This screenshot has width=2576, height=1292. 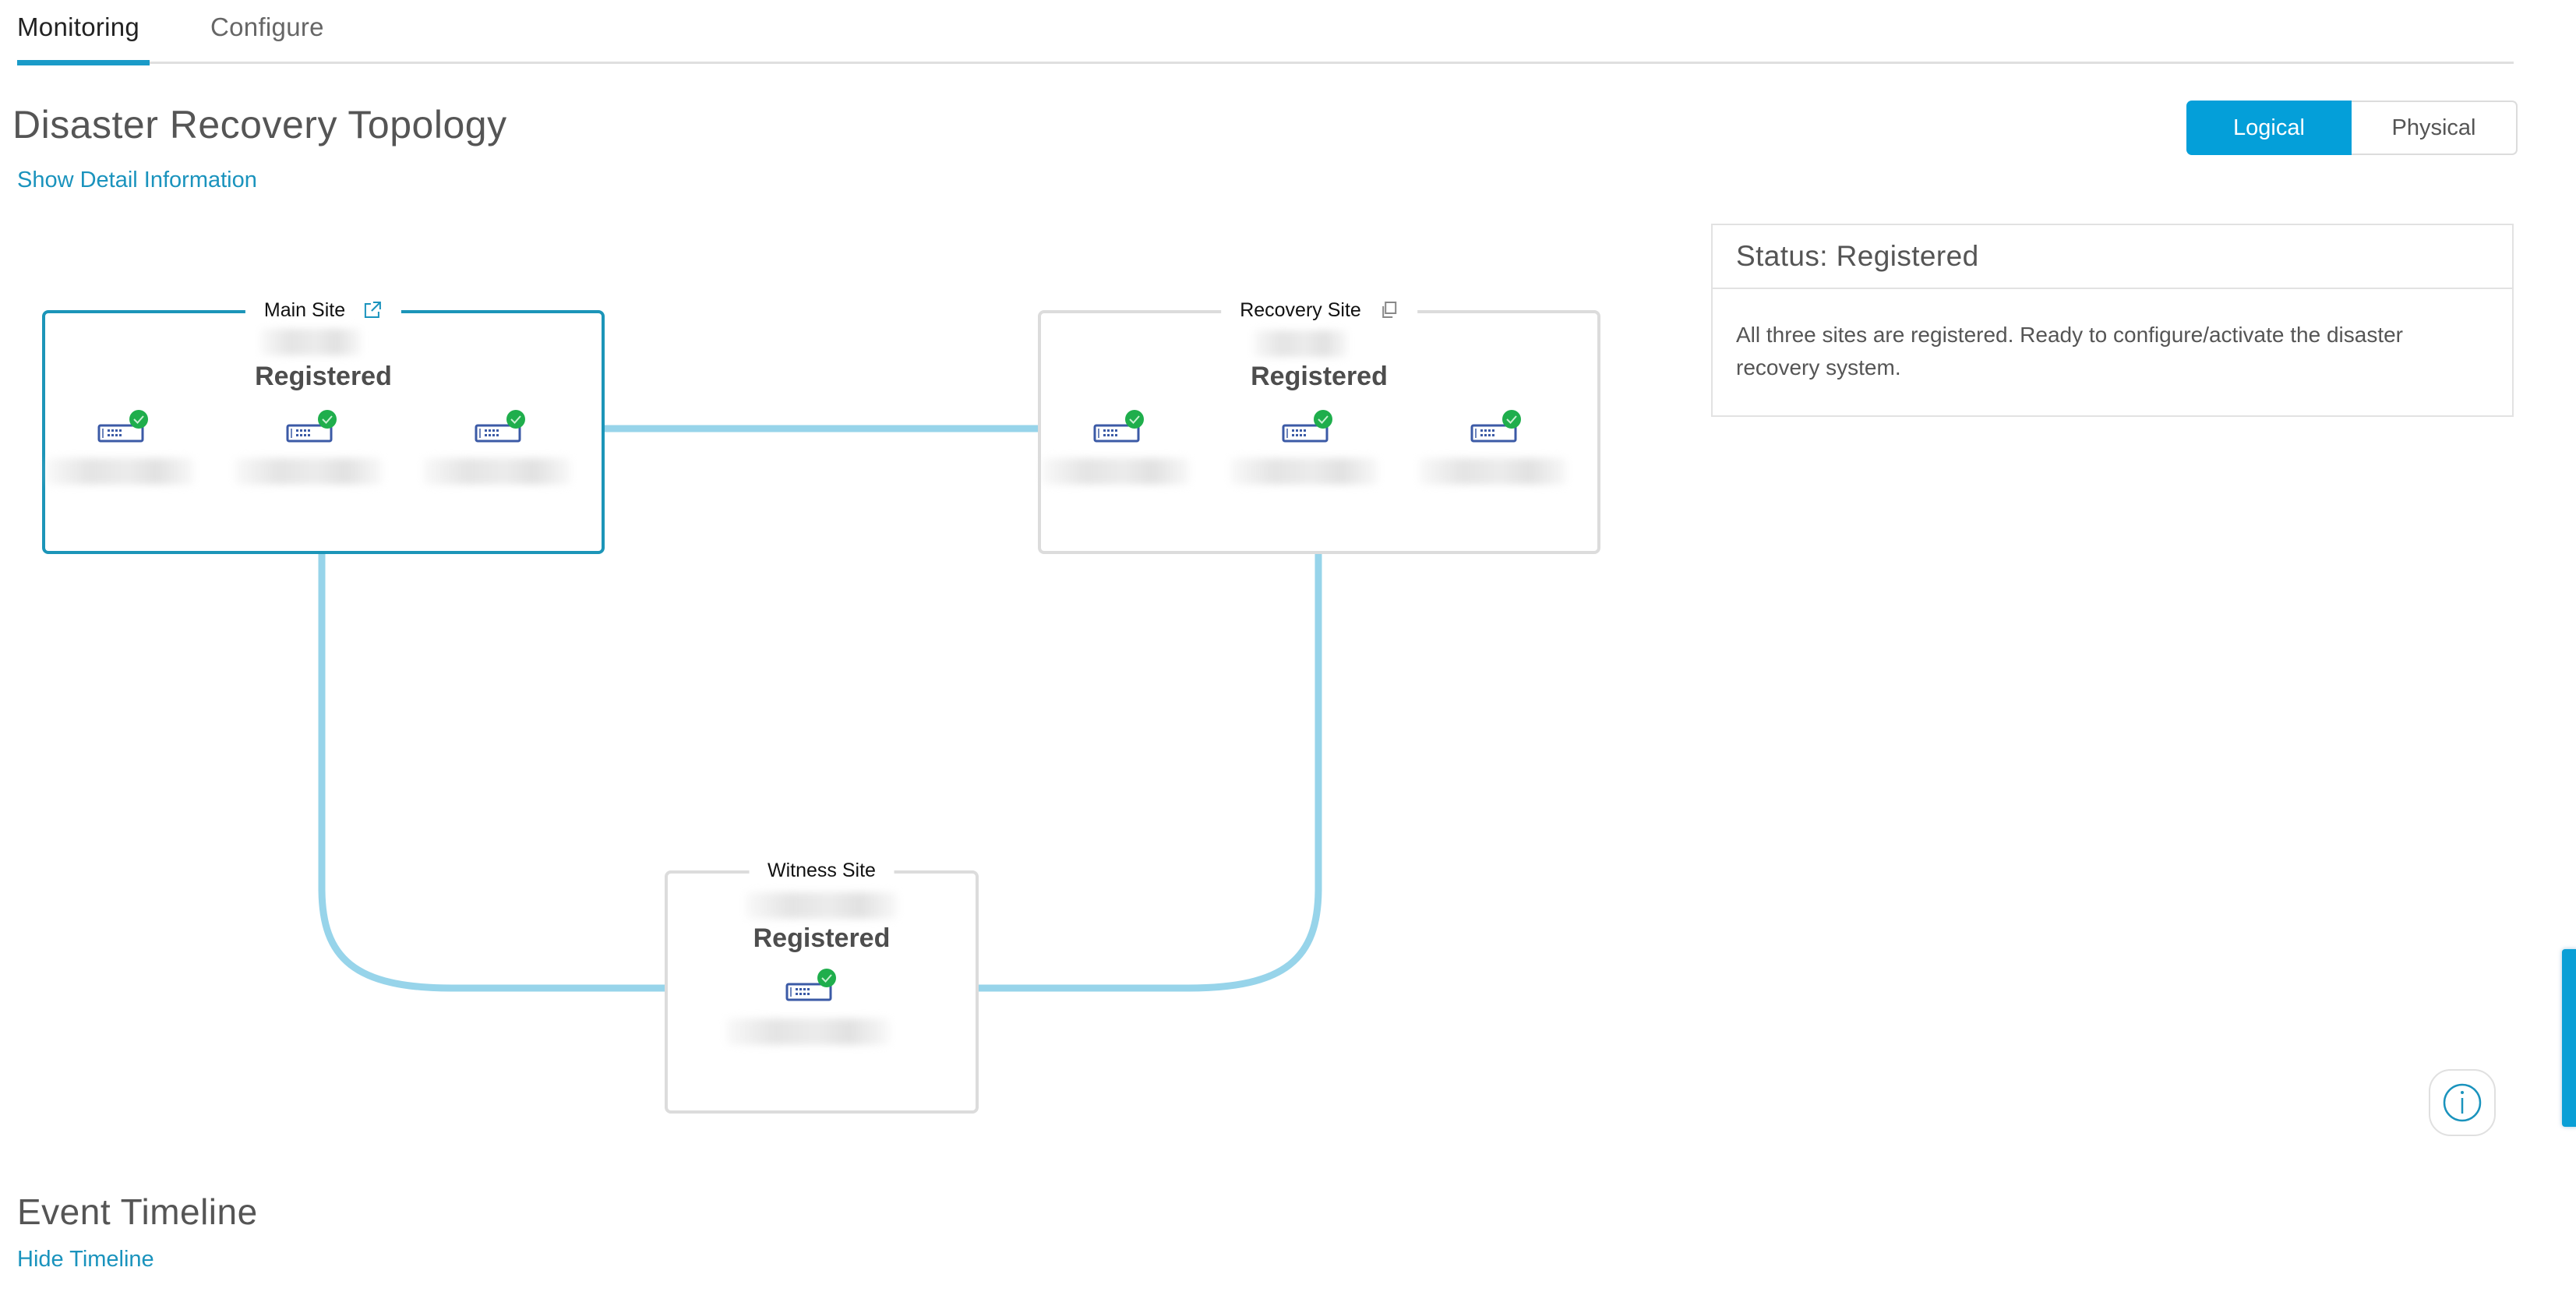 I want to click on site-name: Recovery Site, so click(x=1300, y=310).